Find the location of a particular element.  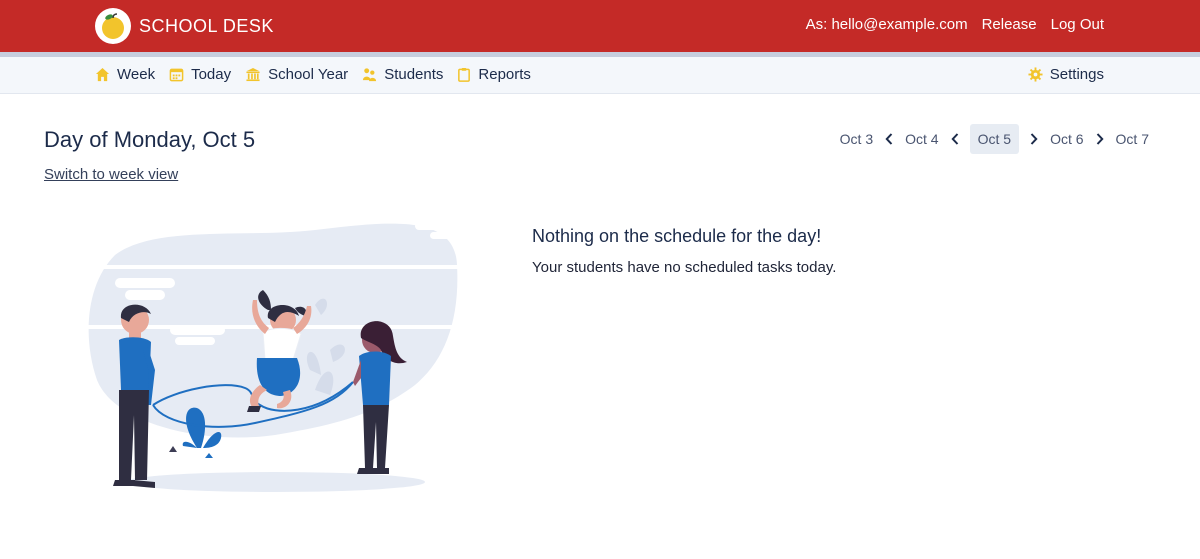

clipboard-icon is located at coordinates (464, 74).